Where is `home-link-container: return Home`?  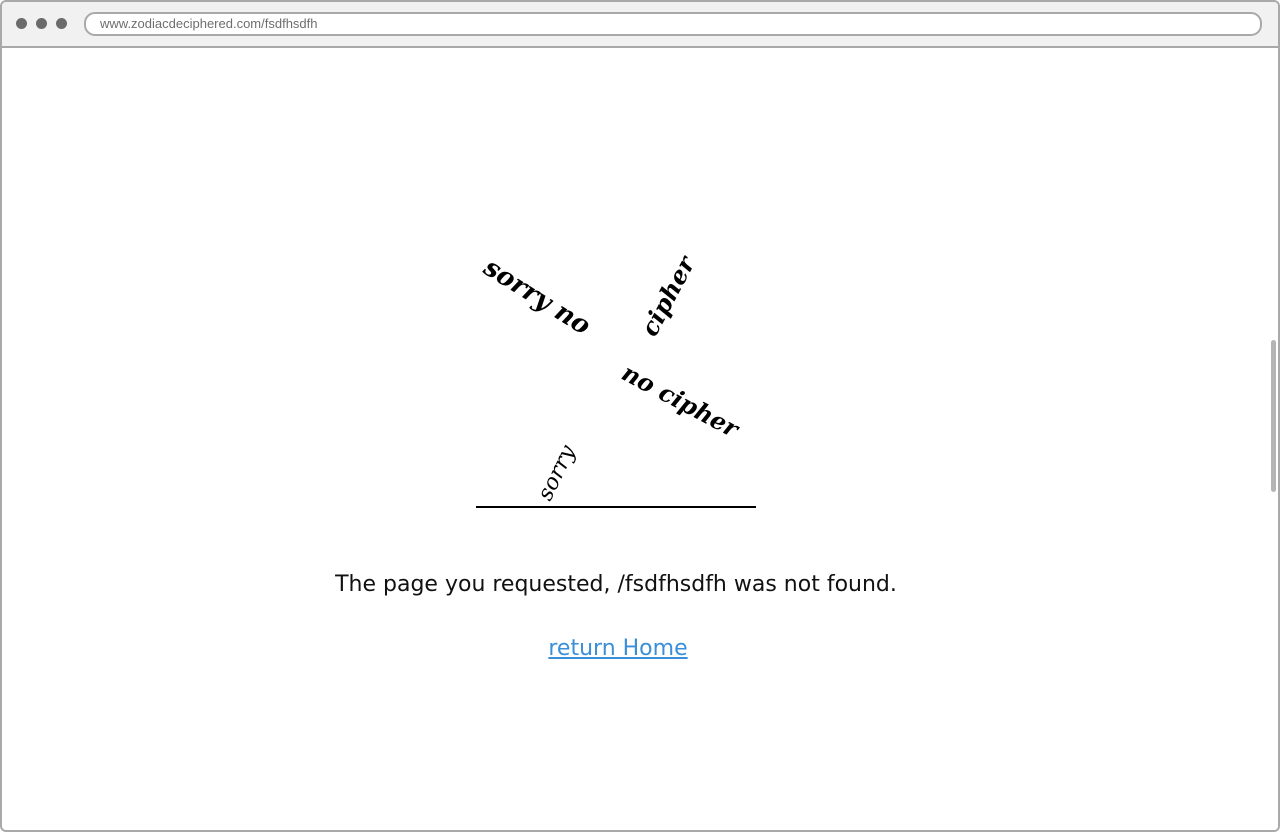 home-link-container: return Home is located at coordinates (618, 648).